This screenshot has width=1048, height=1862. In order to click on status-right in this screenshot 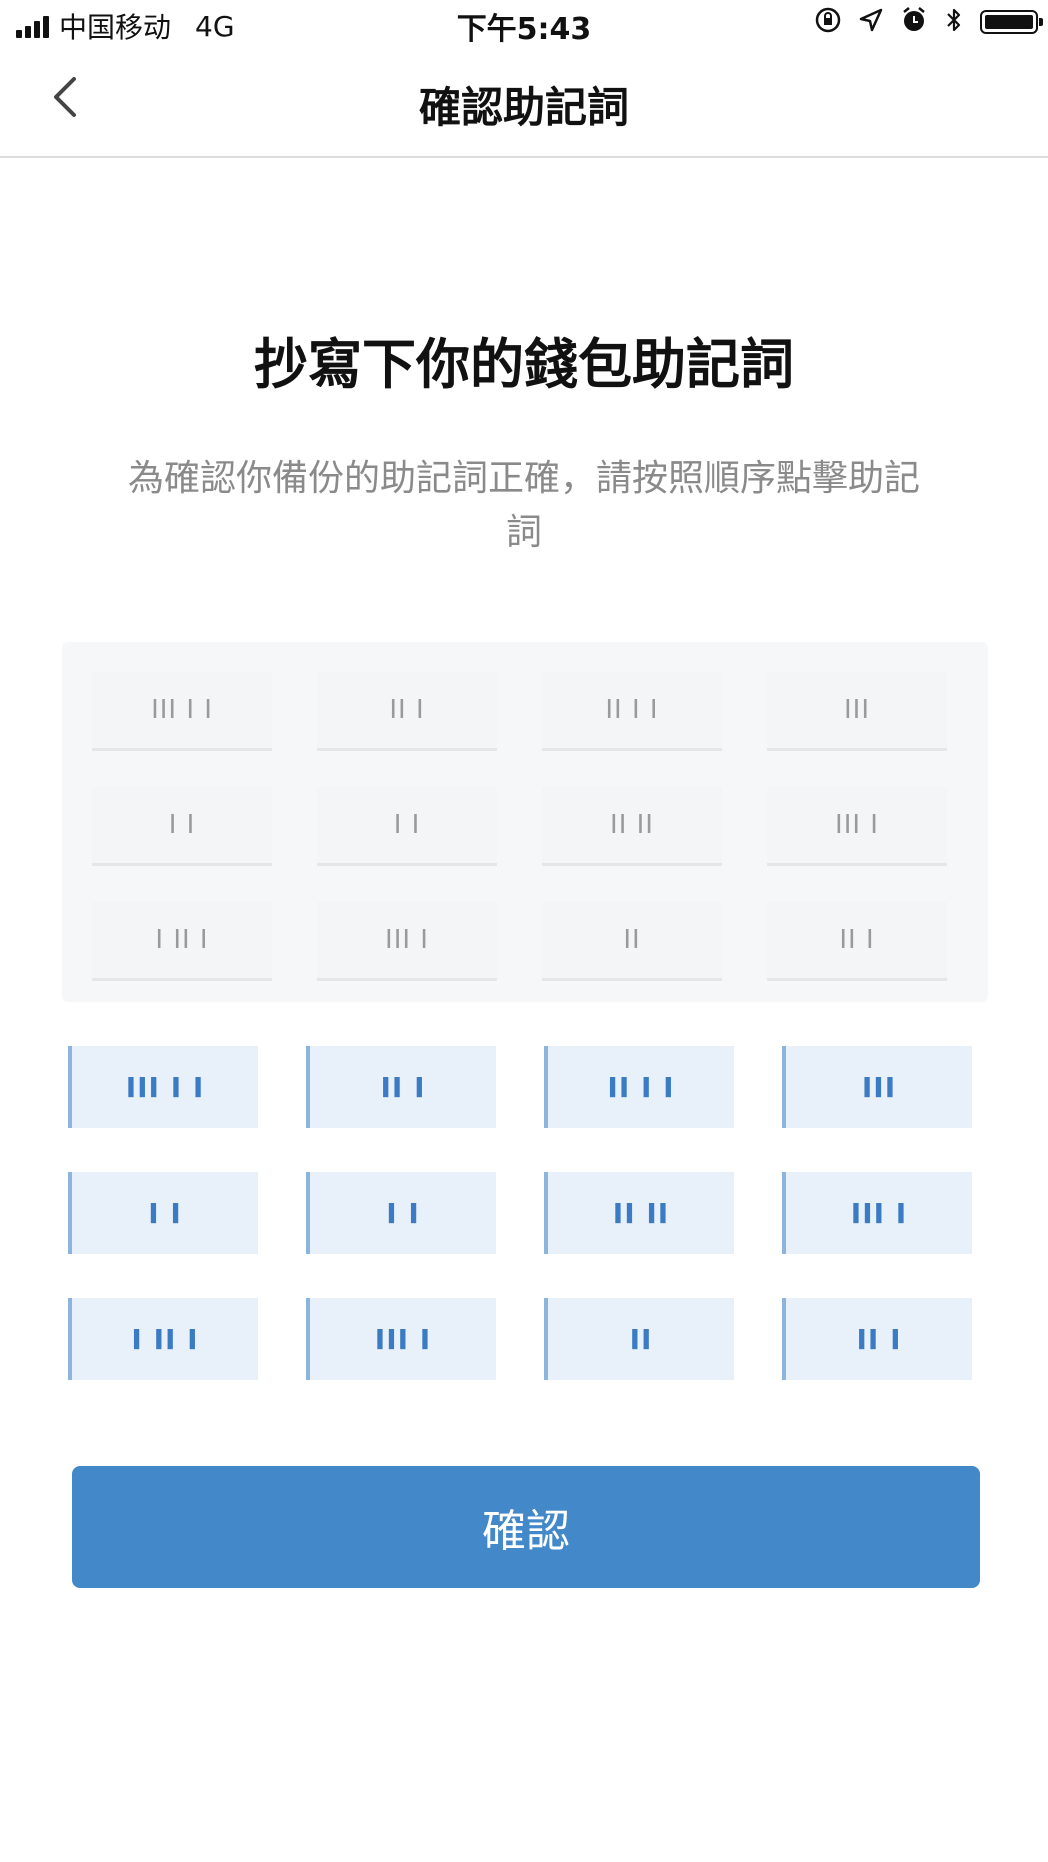, I will do `click(928, 22)`.